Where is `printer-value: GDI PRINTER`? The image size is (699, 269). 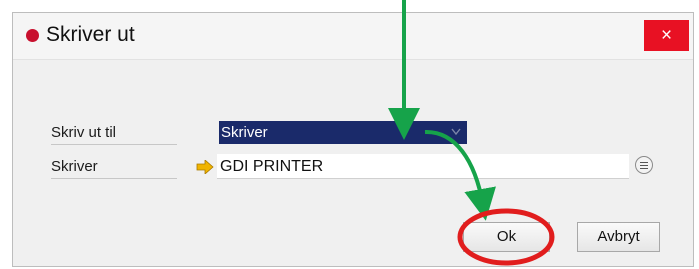 printer-value: GDI PRINTER is located at coordinates (272, 166).